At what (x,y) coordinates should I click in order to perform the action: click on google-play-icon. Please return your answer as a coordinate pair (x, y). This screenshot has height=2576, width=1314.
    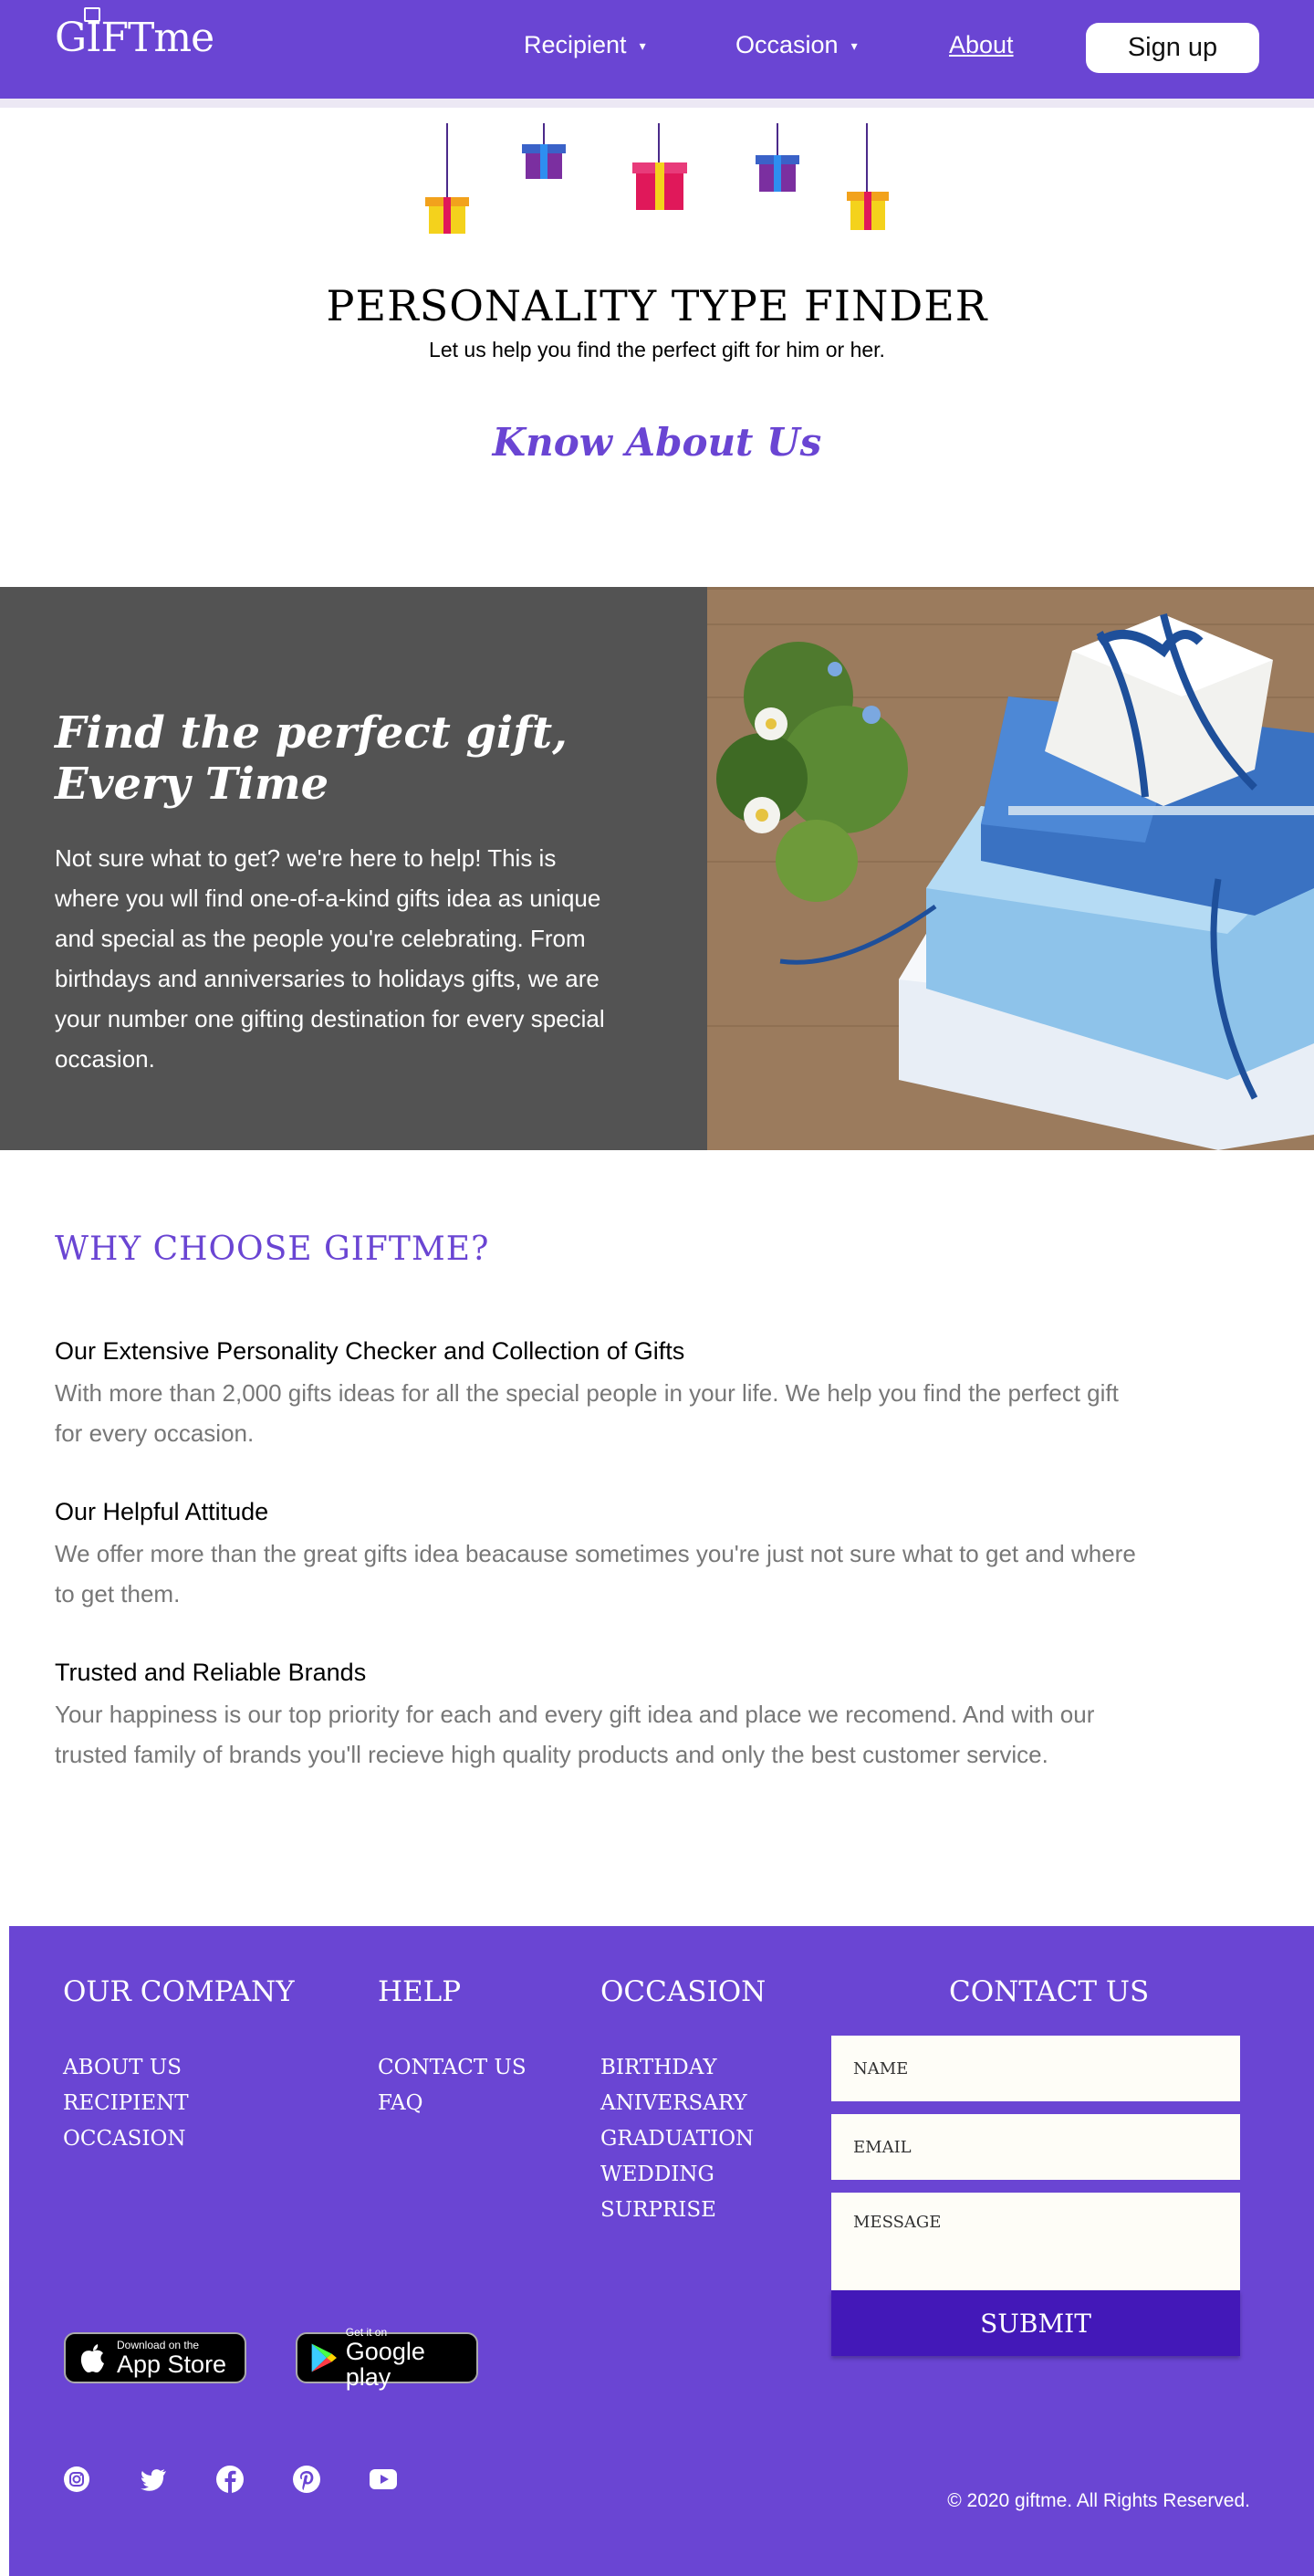
    Looking at the image, I should click on (324, 2357).